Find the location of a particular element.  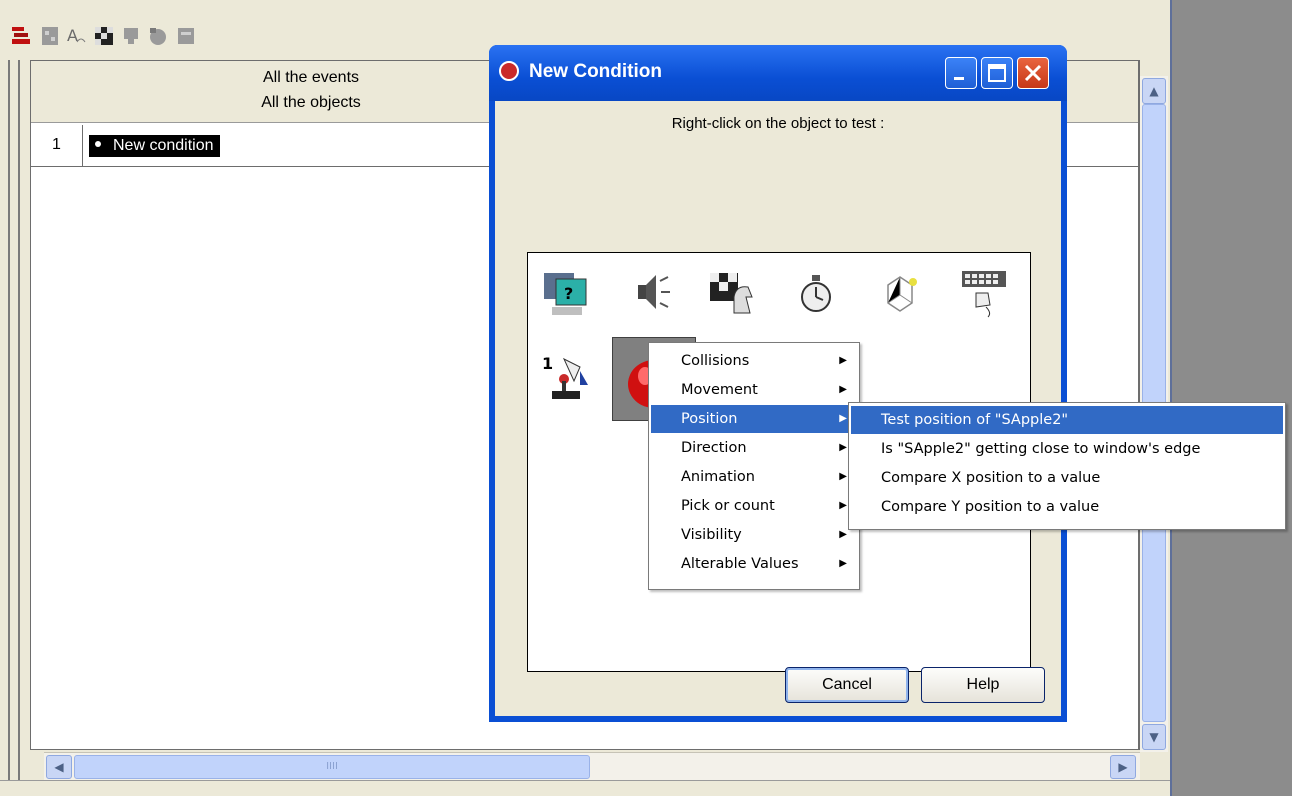

cancel-button: Cancel is located at coordinates (847, 685).